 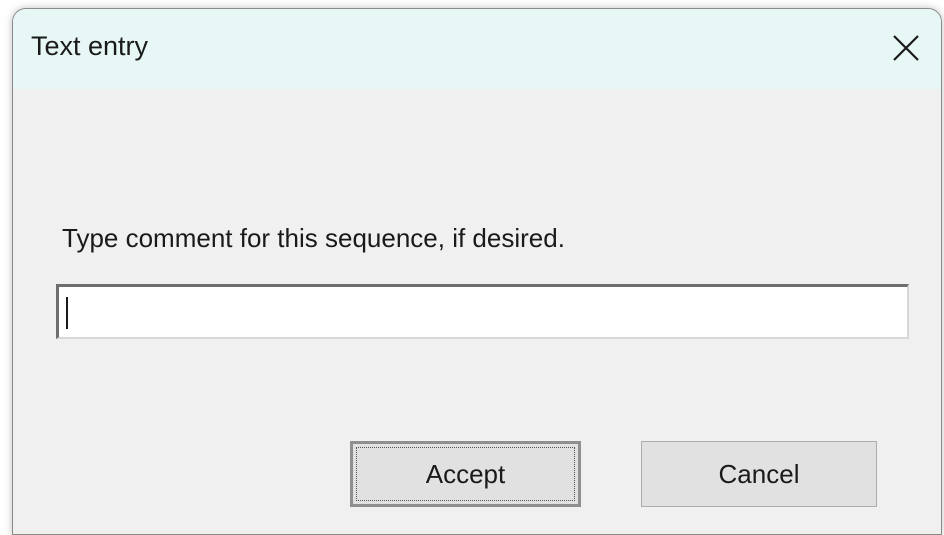 What do you see at coordinates (477, 49) in the screenshot?
I see `title-bar: Text entry` at bounding box center [477, 49].